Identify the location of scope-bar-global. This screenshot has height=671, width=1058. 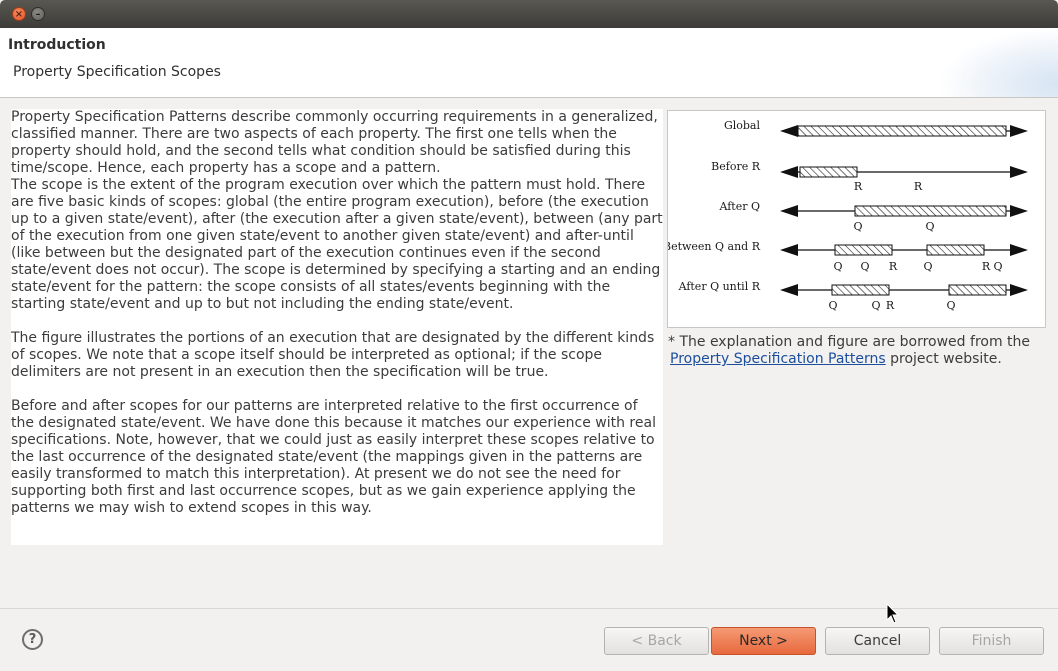
(902, 131).